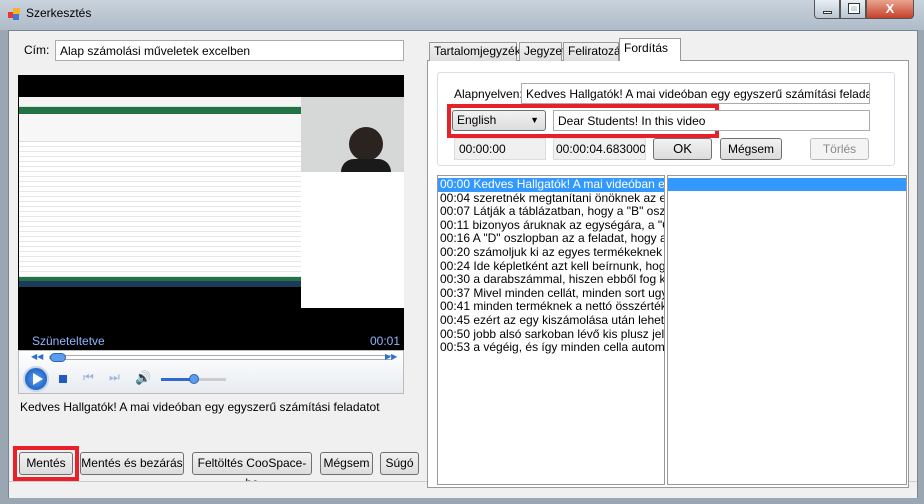  Describe the element at coordinates (499, 120) in the screenshot. I see `language-select: English ▼` at that location.